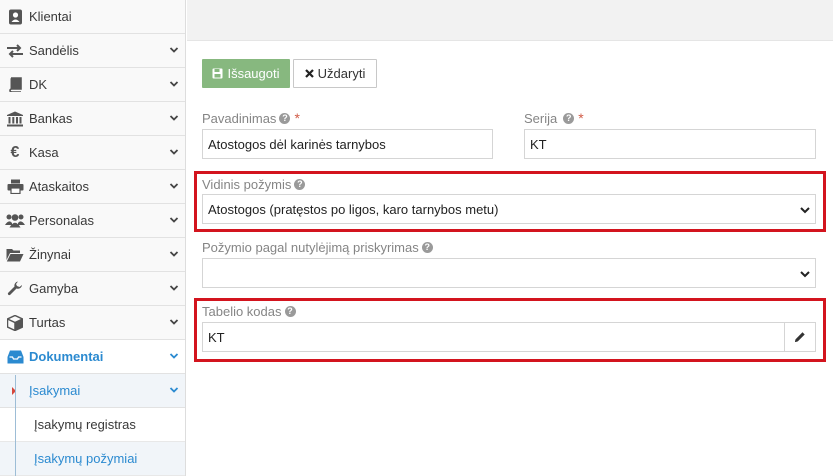 The height and width of the screenshot is (476, 833). What do you see at coordinates (15, 51) in the screenshot?
I see `exchange-arrows-icon` at bounding box center [15, 51].